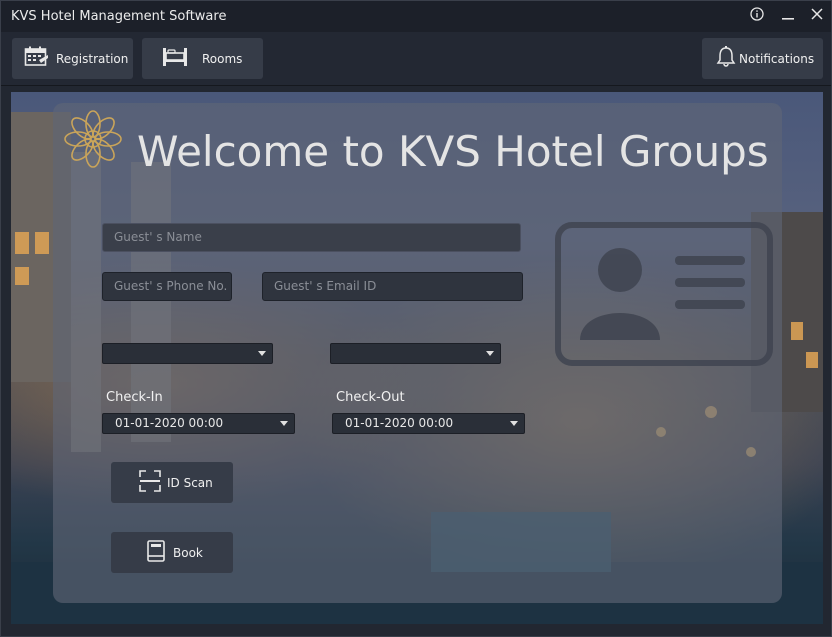 Image resolution: width=832 pixels, height=637 pixels. Describe the element at coordinates (150, 482) in the screenshot. I see `scan-icon` at that location.